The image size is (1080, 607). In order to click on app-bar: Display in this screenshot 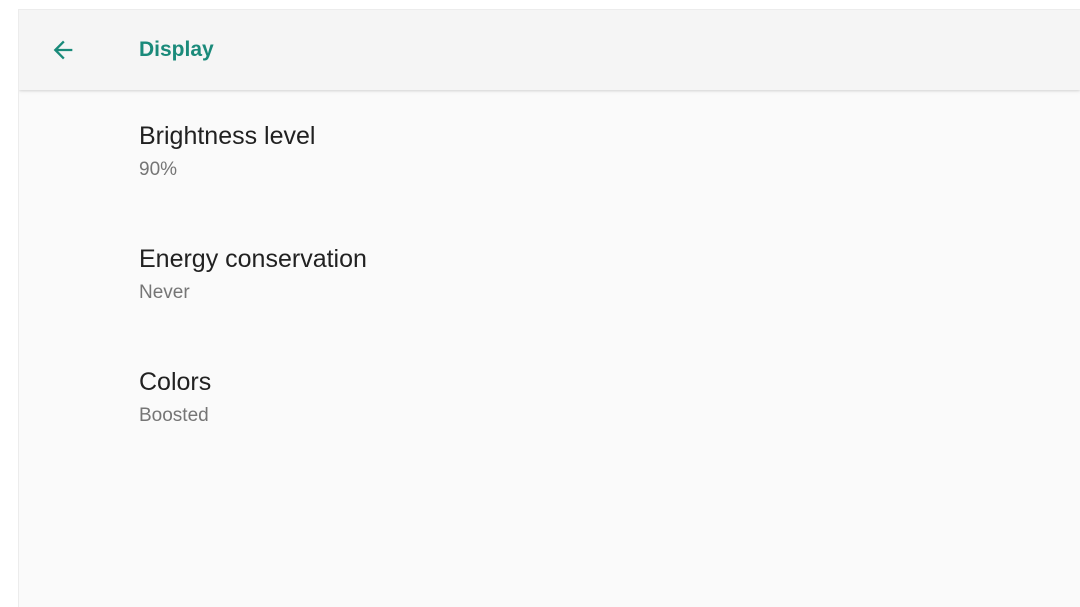, I will do `click(549, 50)`.